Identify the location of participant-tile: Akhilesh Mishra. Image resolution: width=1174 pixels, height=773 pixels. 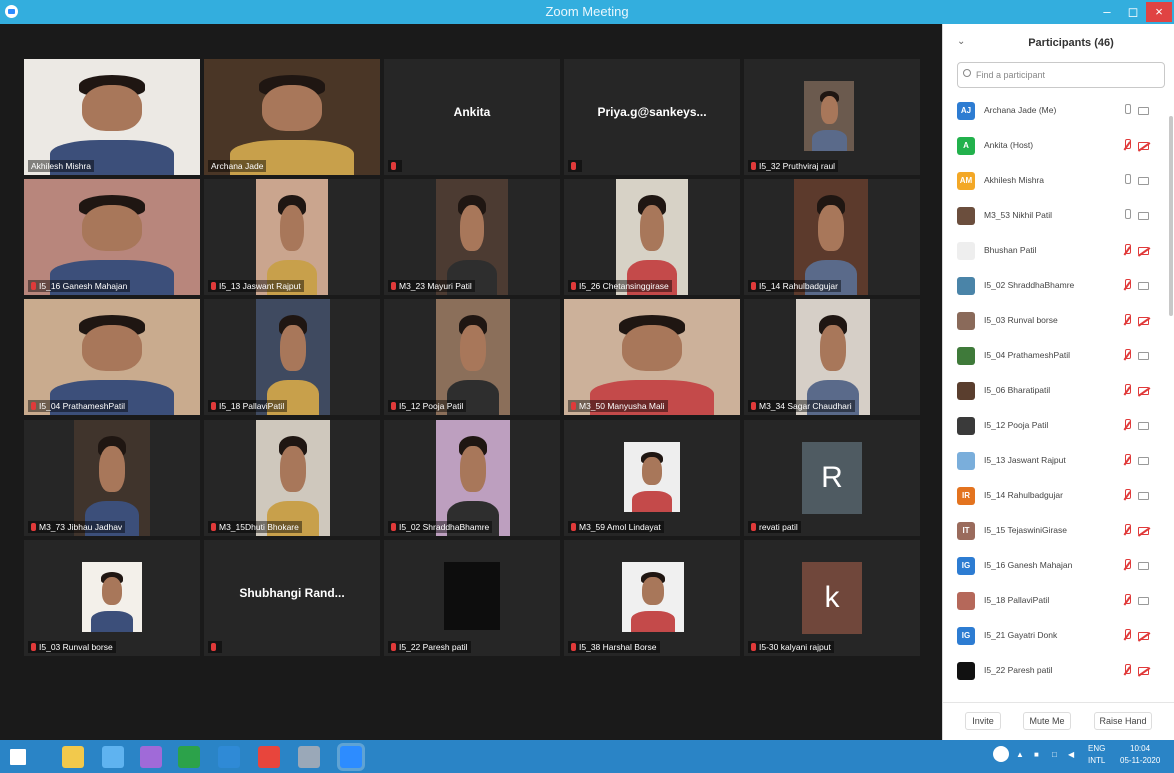
(112, 117).